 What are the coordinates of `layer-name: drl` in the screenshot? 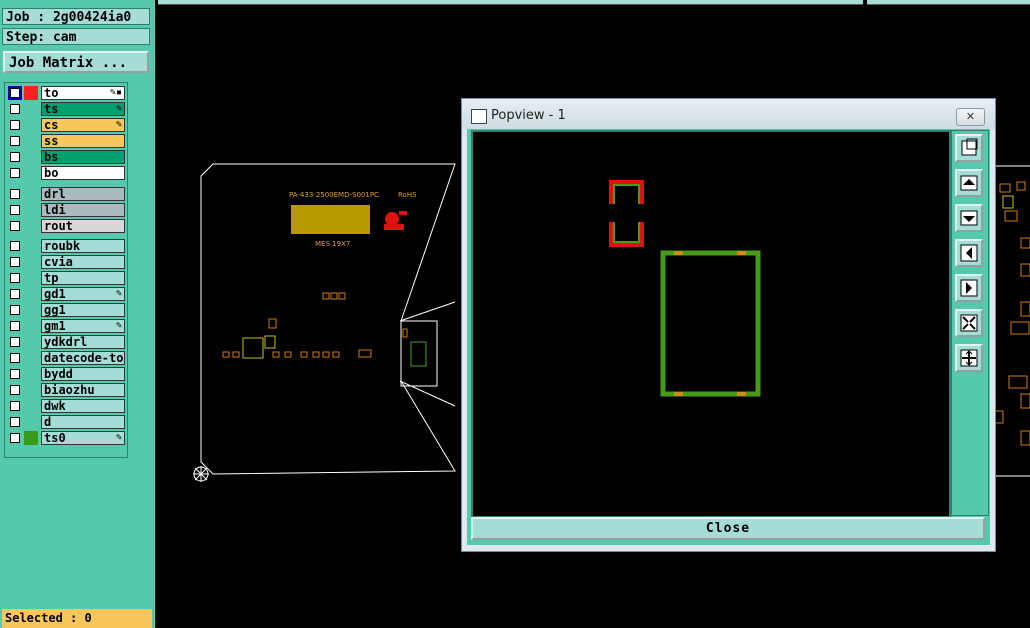 It's located at (83, 194).